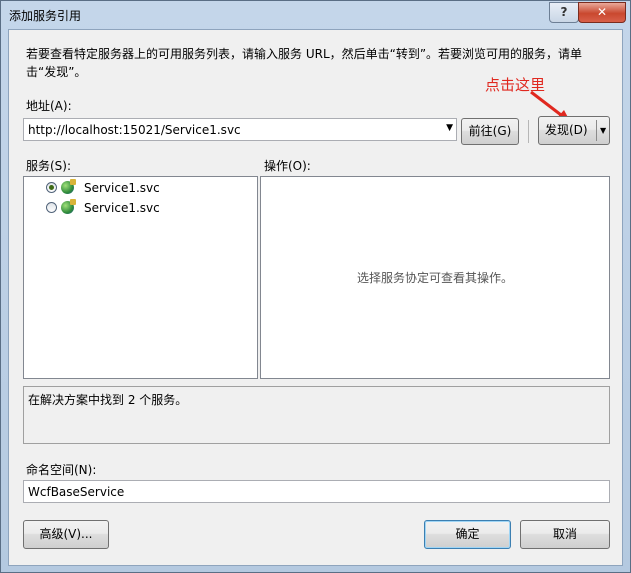 This screenshot has width=631, height=573. What do you see at coordinates (51, 207) in the screenshot?
I see `radio-icon` at bounding box center [51, 207].